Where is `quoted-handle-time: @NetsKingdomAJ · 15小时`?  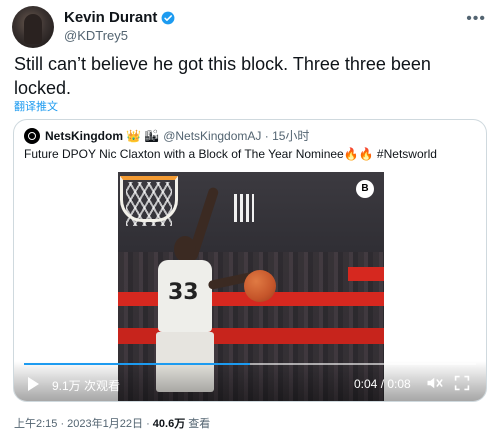 quoted-handle-time: @NetsKingdomAJ · 15小时 is located at coordinates (236, 136).